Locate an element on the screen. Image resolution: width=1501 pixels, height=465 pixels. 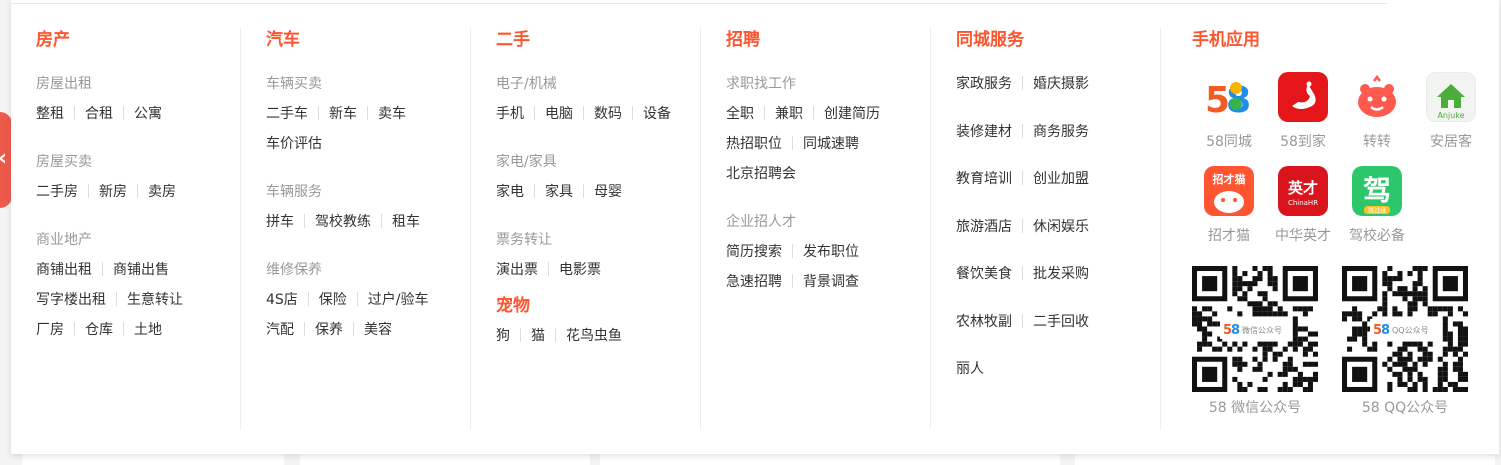
link-row: 家电 家具 母婴 is located at coordinates (596, 197).